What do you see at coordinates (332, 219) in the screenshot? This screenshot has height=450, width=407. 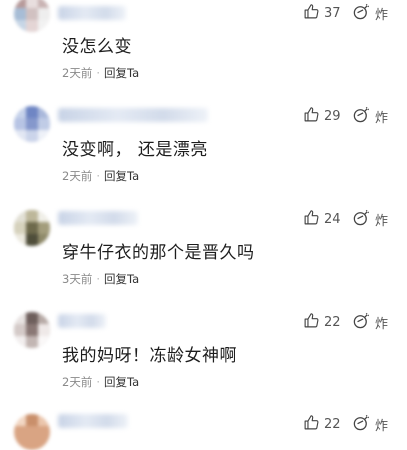 I see `like-count: 24` at bounding box center [332, 219].